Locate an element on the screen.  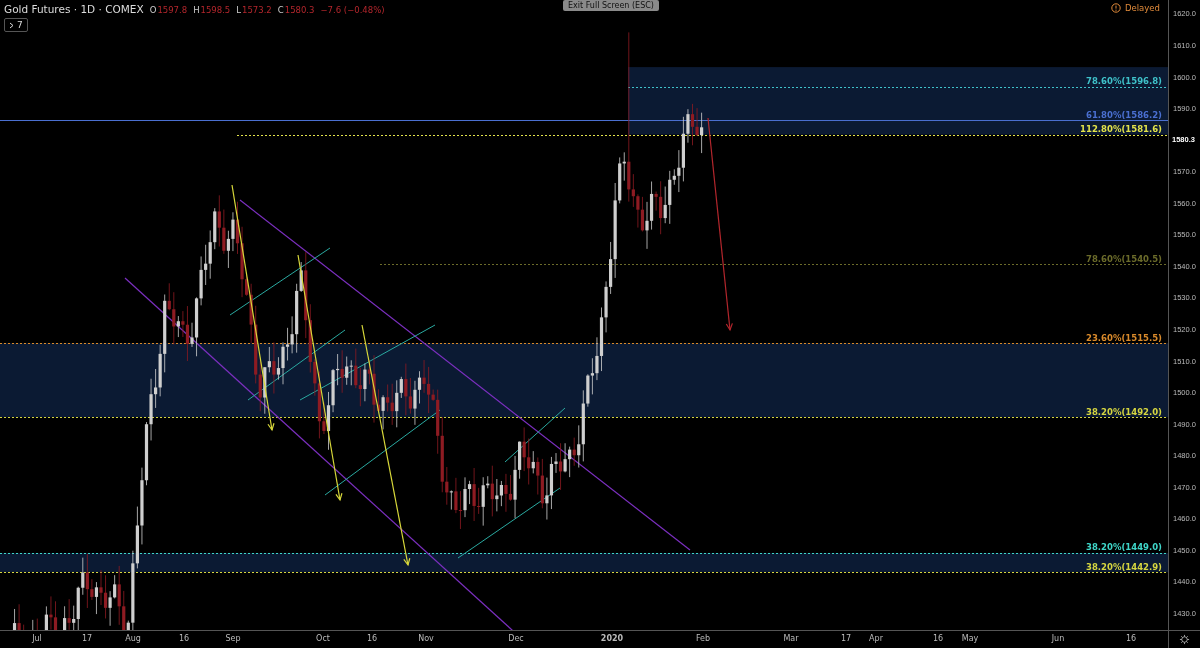
fib-level-label: 112.80%(1581.6) is located at coordinates (1121, 129).